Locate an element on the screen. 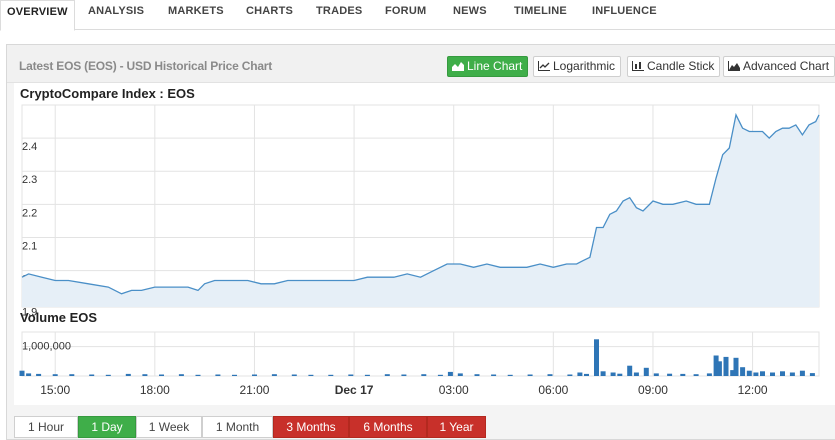  tab-news: NEWS is located at coordinates (470, 15).